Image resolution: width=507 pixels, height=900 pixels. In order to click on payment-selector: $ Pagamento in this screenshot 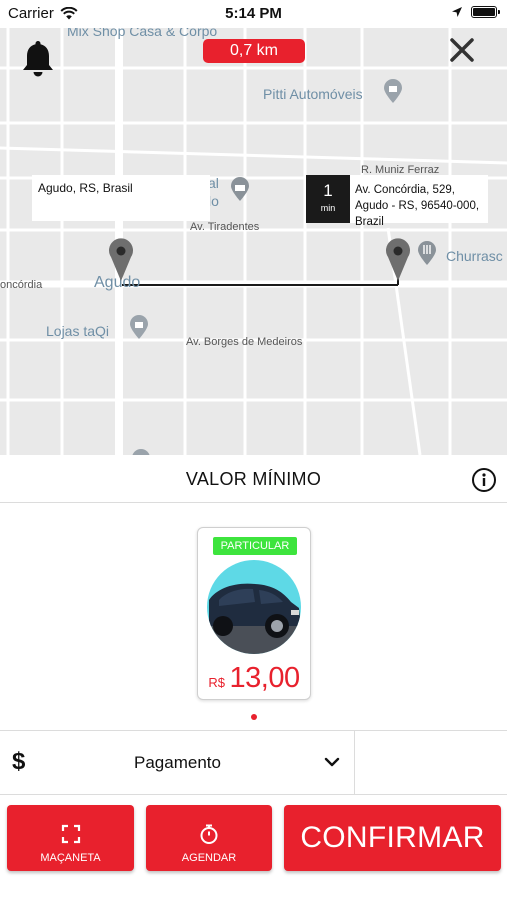, I will do `click(177, 762)`.